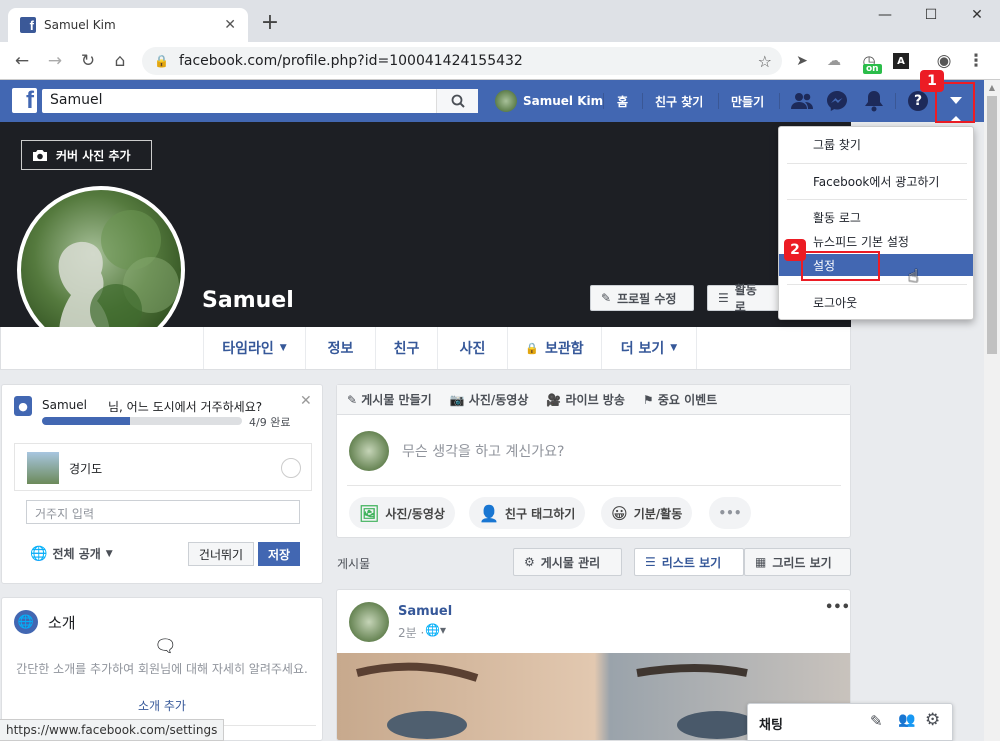  What do you see at coordinates (86, 155) in the screenshot?
I see `add-cover-photo-button: 커버 사진 추가` at bounding box center [86, 155].